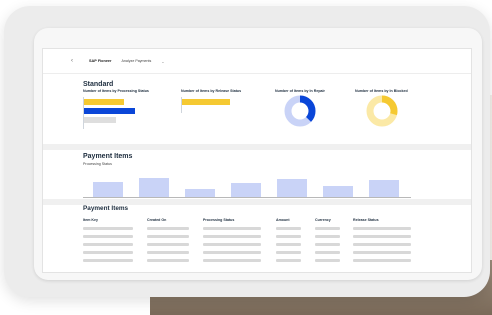 The image size is (492, 315). Describe the element at coordinates (109, 111) in the screenshot. I see `bar-blue` at that location.